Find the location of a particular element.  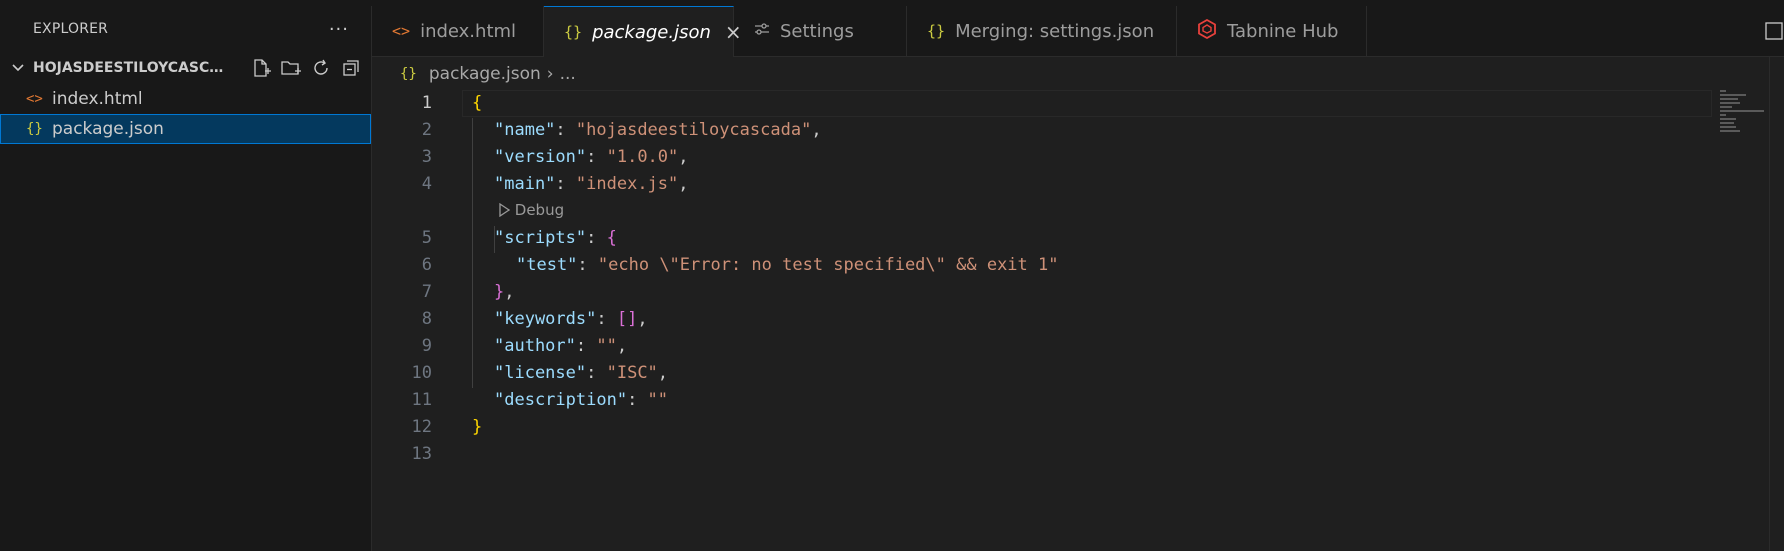

current-line-highlight is located at coordinates (1087, 103).